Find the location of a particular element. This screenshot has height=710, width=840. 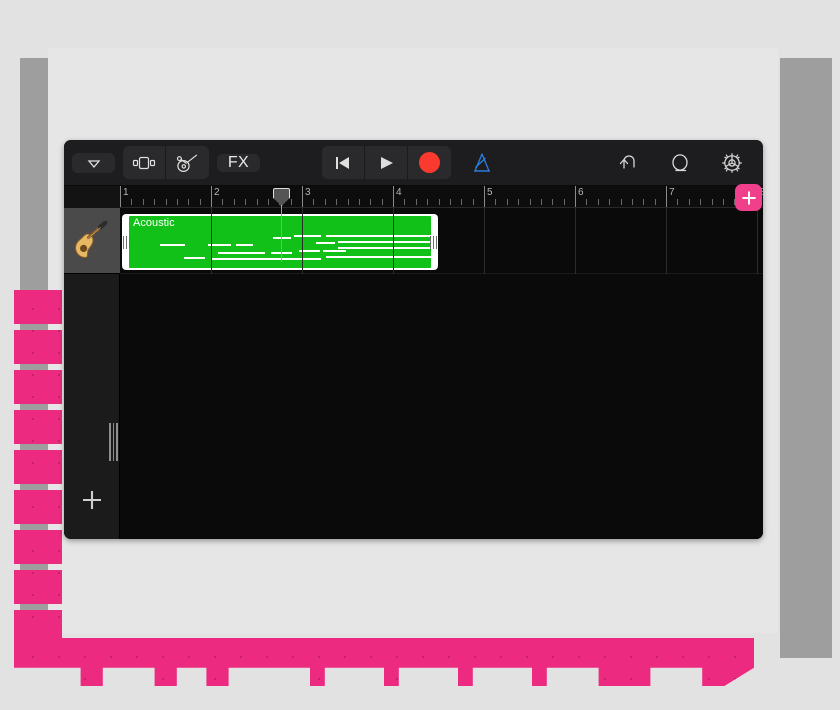

decorative-pink-band-vertical is located at coordinates (38, 470).